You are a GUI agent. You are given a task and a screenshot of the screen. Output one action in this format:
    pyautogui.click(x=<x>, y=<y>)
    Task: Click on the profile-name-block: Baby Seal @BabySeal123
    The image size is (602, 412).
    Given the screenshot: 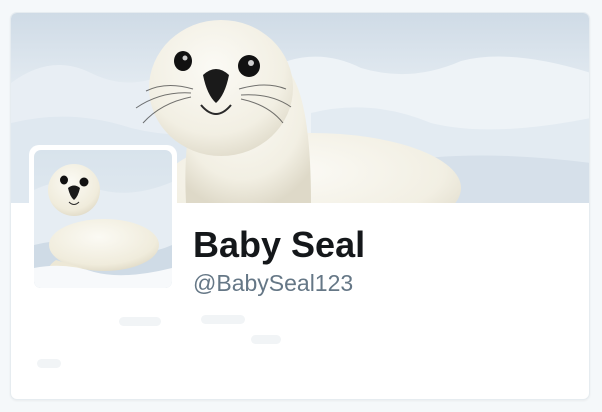 What is the action you would take?
    pyautogui.click(x=383, y=260)
    